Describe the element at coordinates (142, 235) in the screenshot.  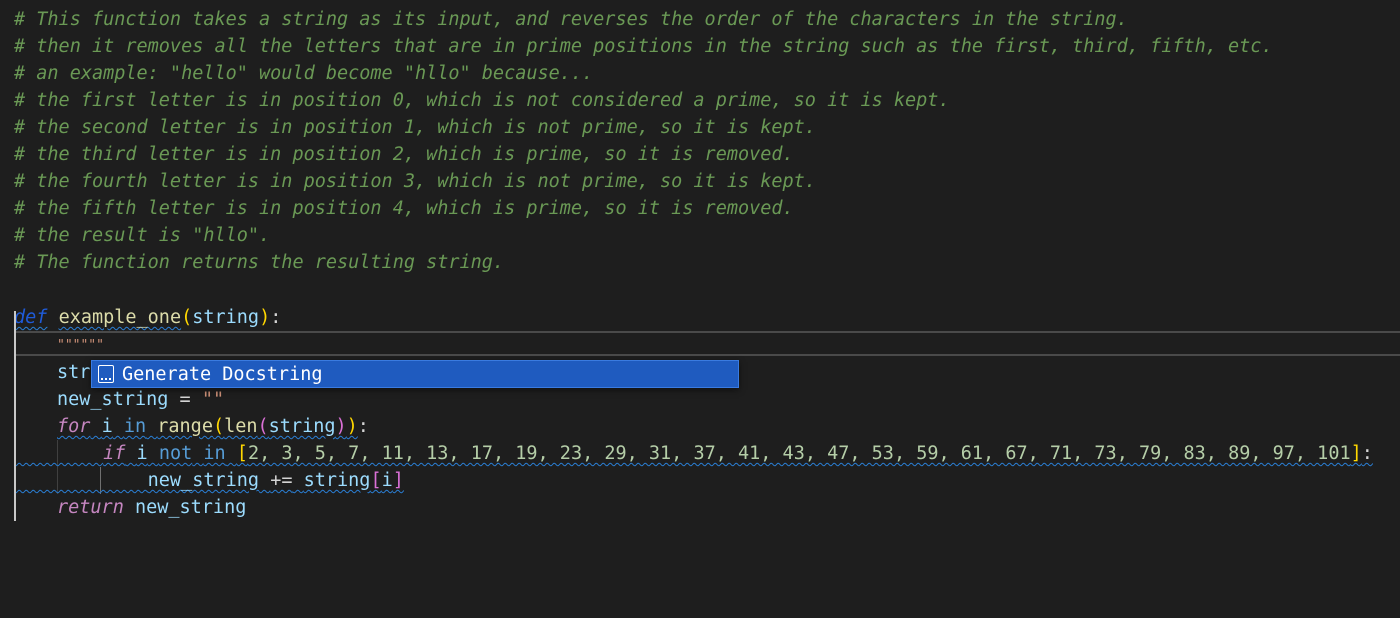
I see `comment-line-9: # the result is "hllo".` at that location.